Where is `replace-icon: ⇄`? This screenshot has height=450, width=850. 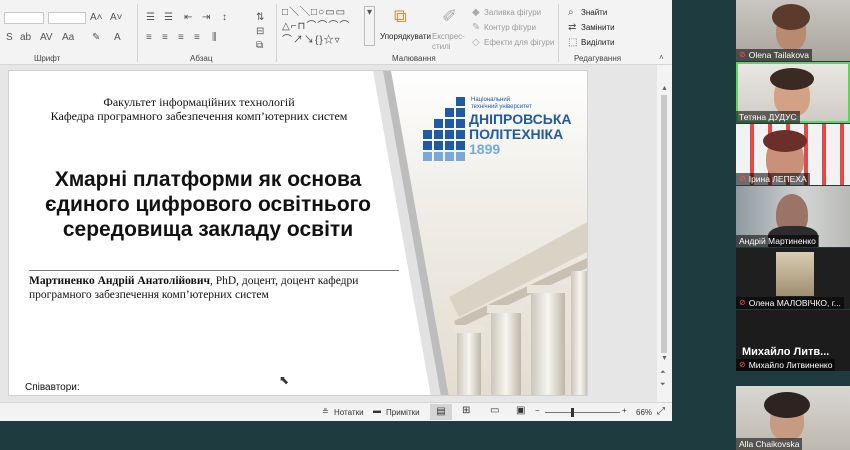
replace-icon: ⇄ is located at coordinates (572, 28).